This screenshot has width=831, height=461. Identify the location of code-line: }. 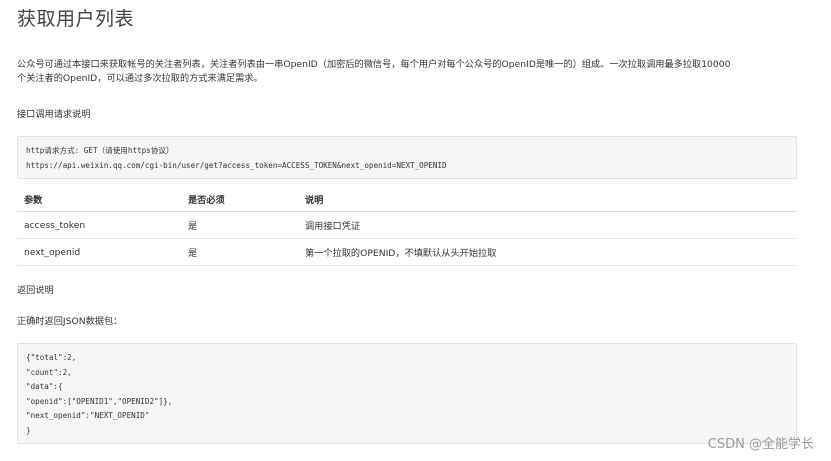
(28, 430).